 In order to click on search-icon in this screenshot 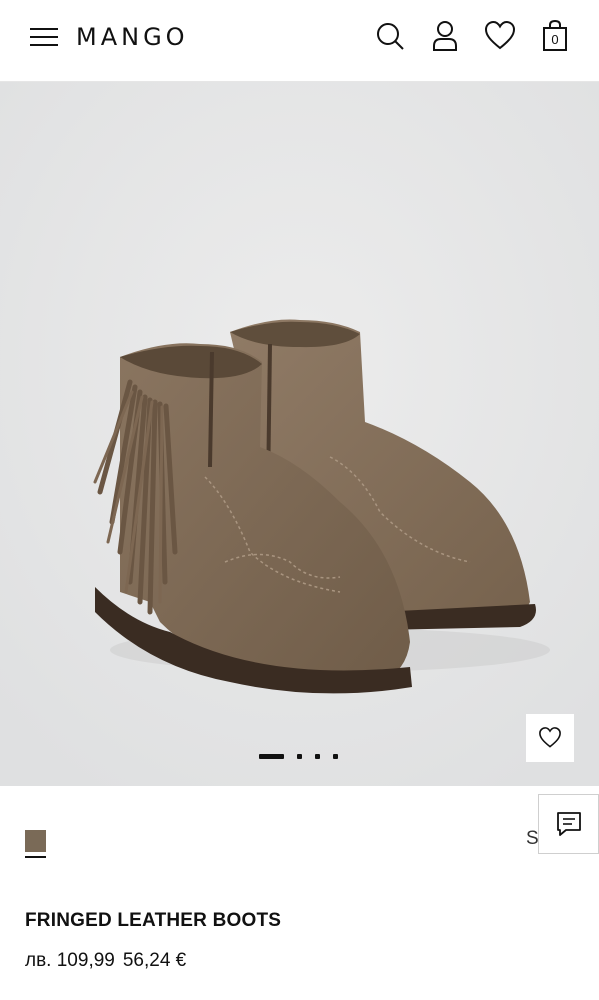, I will do `click(390, 36)`.